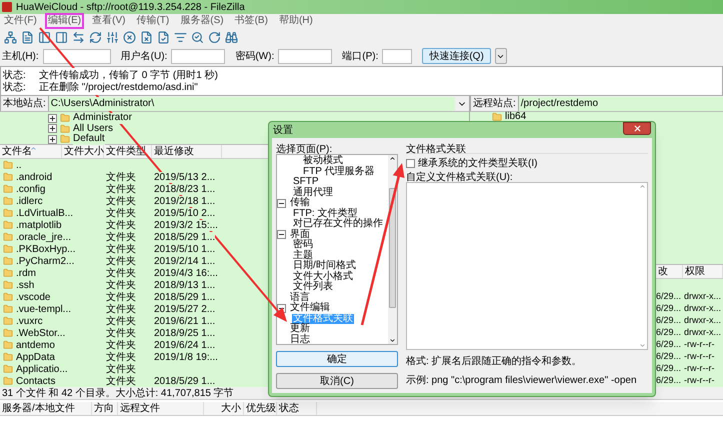  Describe the element at coordinates (33, 297) in the screenshot. I see `file-name: .vscode` at that location.